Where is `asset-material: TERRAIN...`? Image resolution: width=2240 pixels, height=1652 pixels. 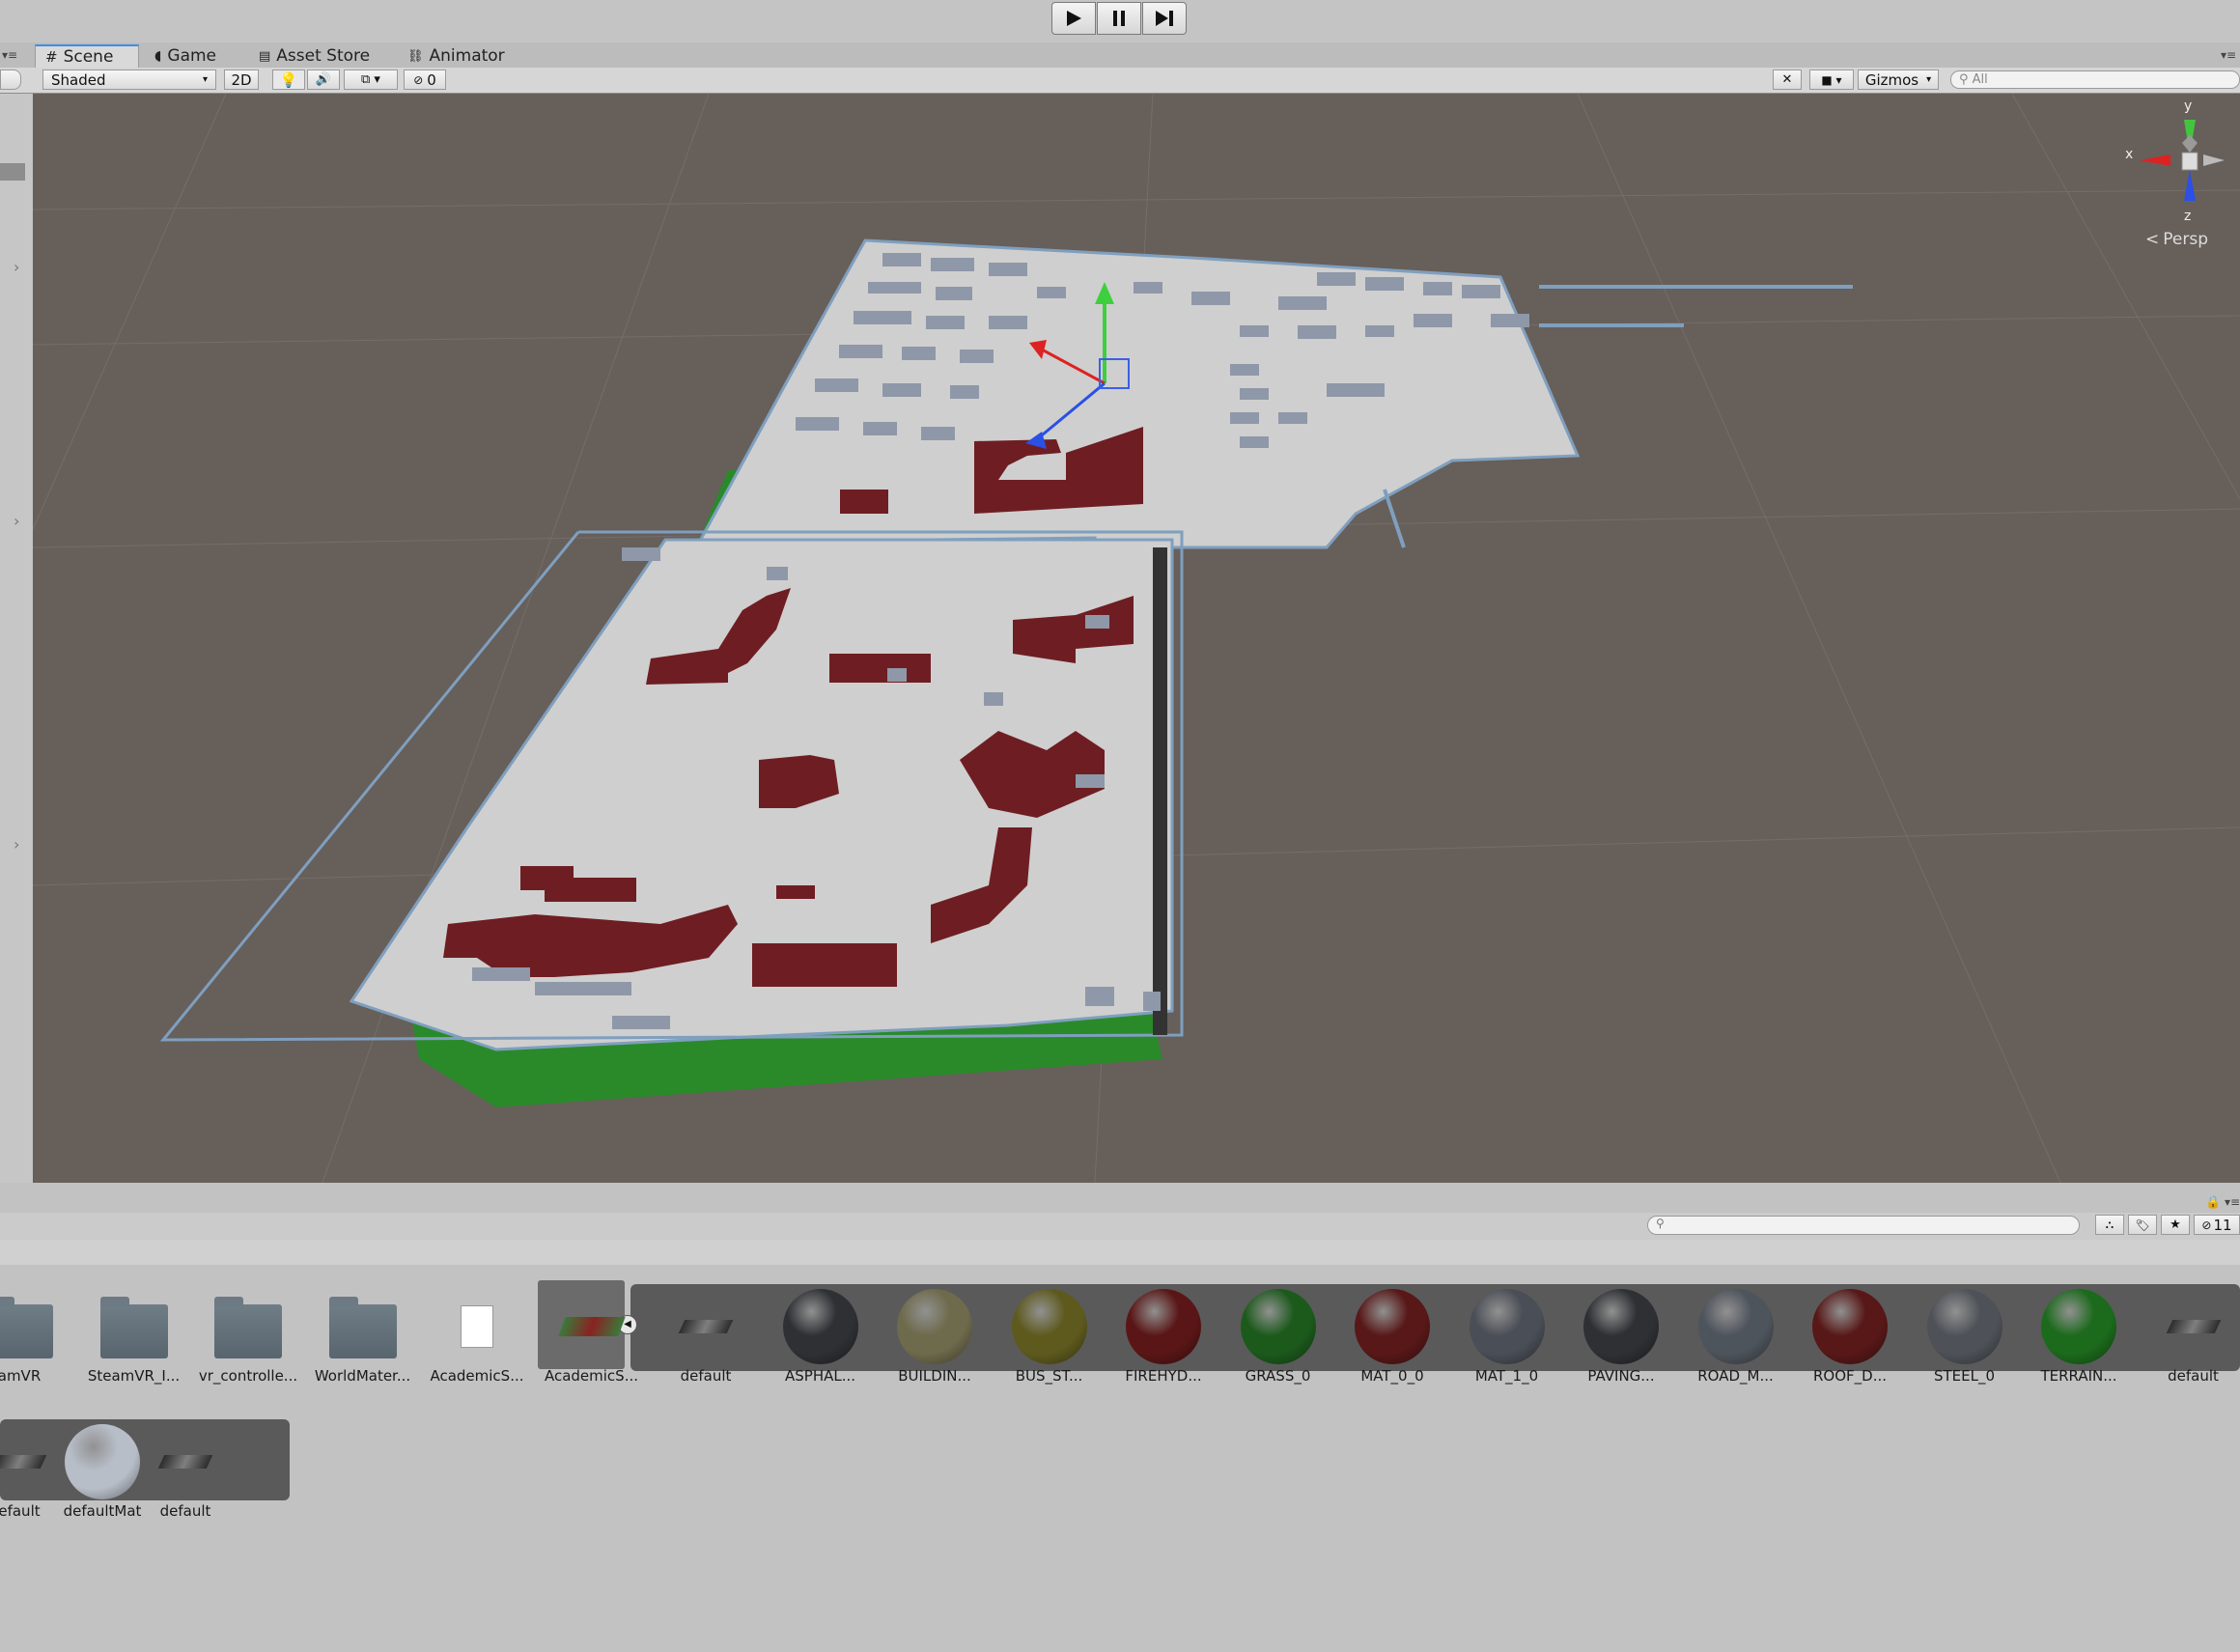
asset-material: TERRAIN... is located at coordinates (2079, 1336).